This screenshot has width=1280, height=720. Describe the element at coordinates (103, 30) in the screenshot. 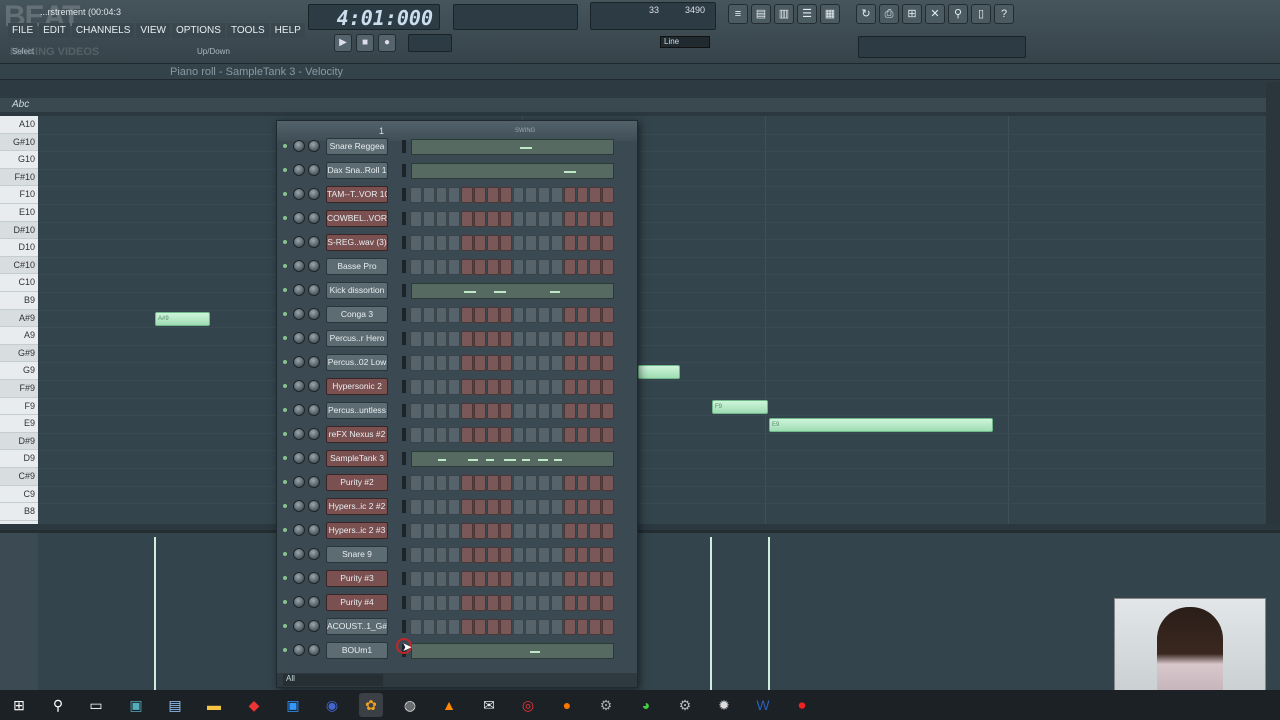

I see `menu-channels: CHANNELS` at that location.